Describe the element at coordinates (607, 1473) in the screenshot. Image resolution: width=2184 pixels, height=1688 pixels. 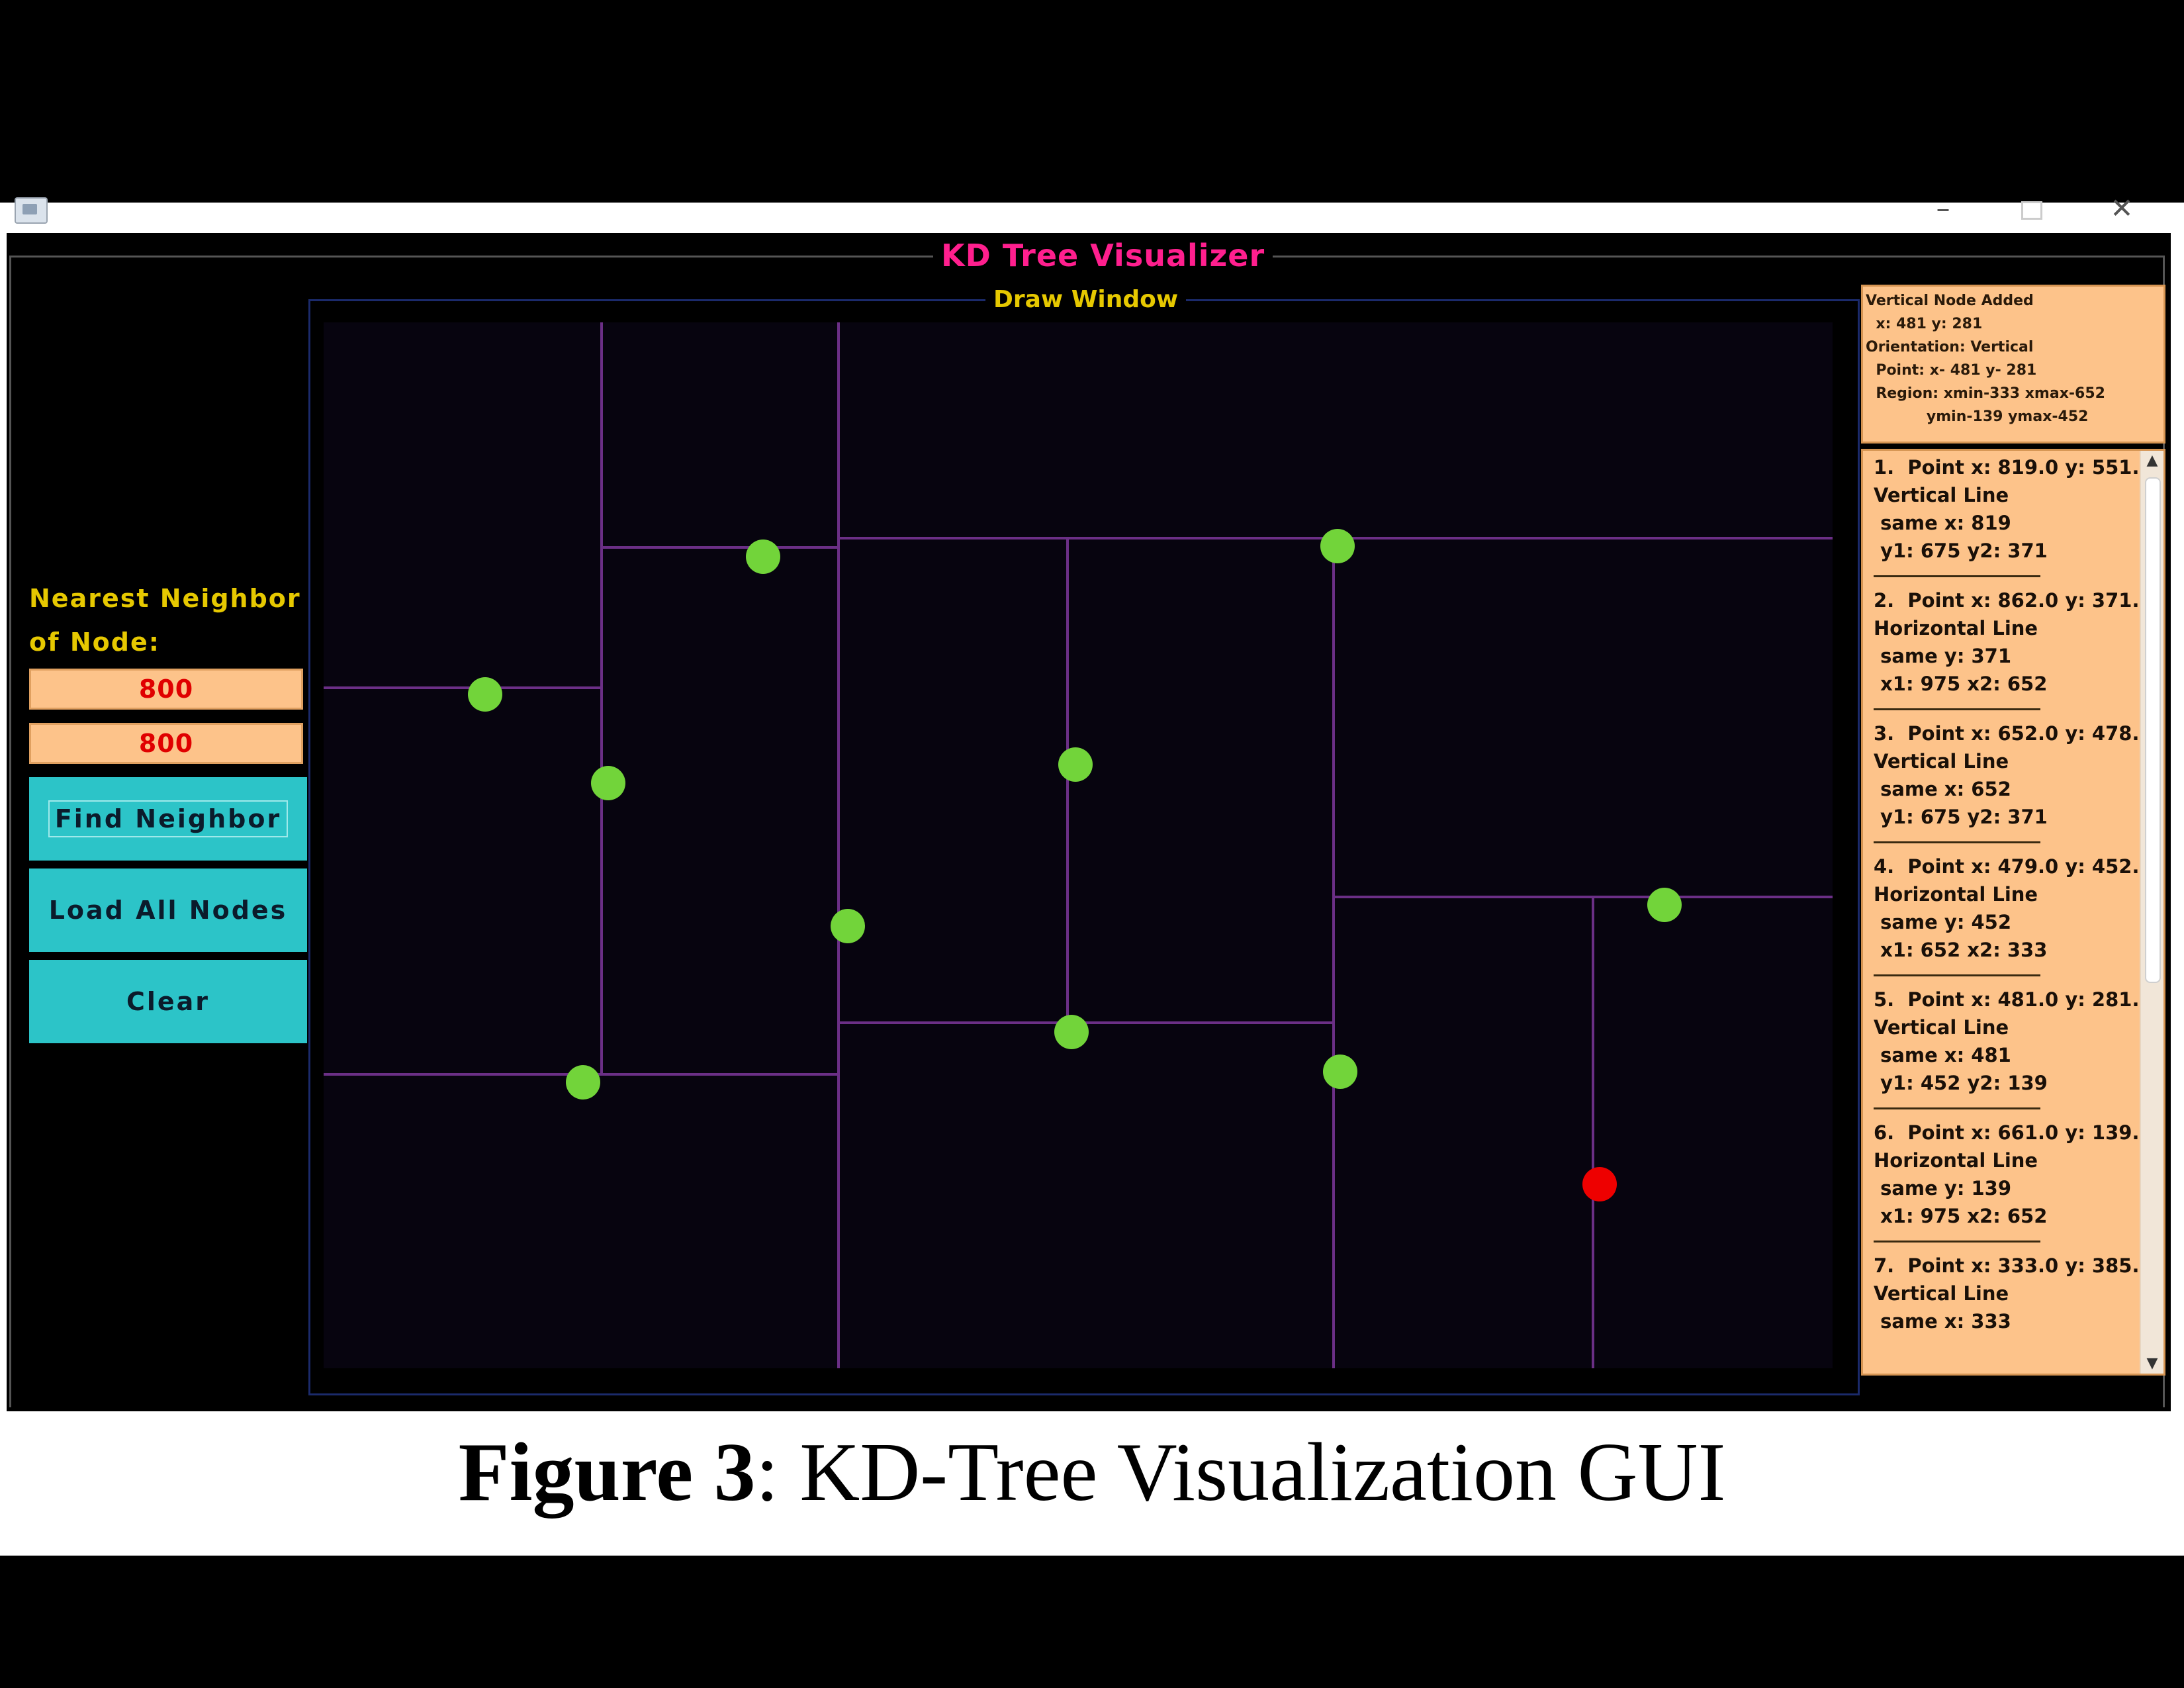
I see `caption-figure-label: Figure 3` at that location.